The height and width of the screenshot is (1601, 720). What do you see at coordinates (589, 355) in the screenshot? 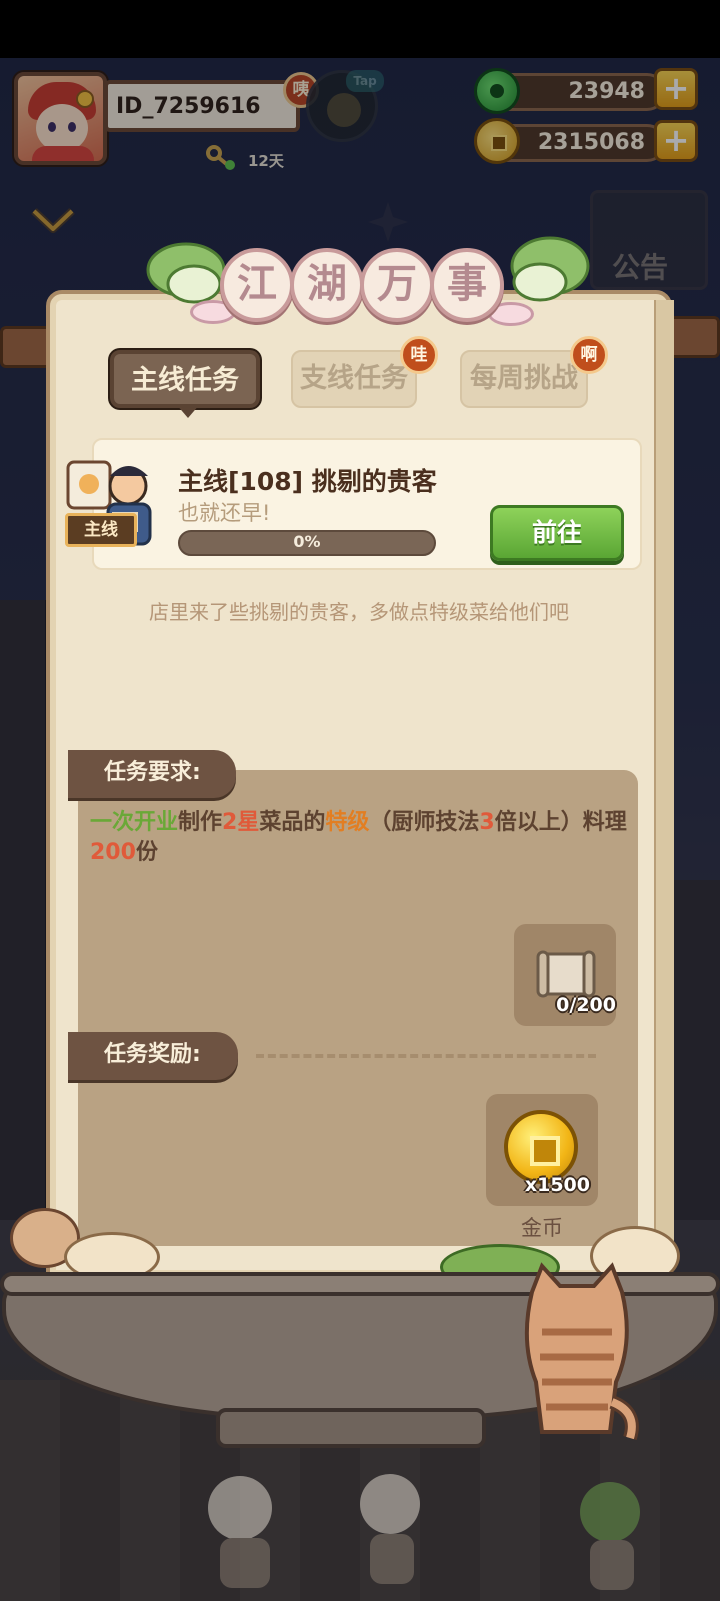
I see `weekly-challenge-badge: 啊` at bounding box center [589, 355].